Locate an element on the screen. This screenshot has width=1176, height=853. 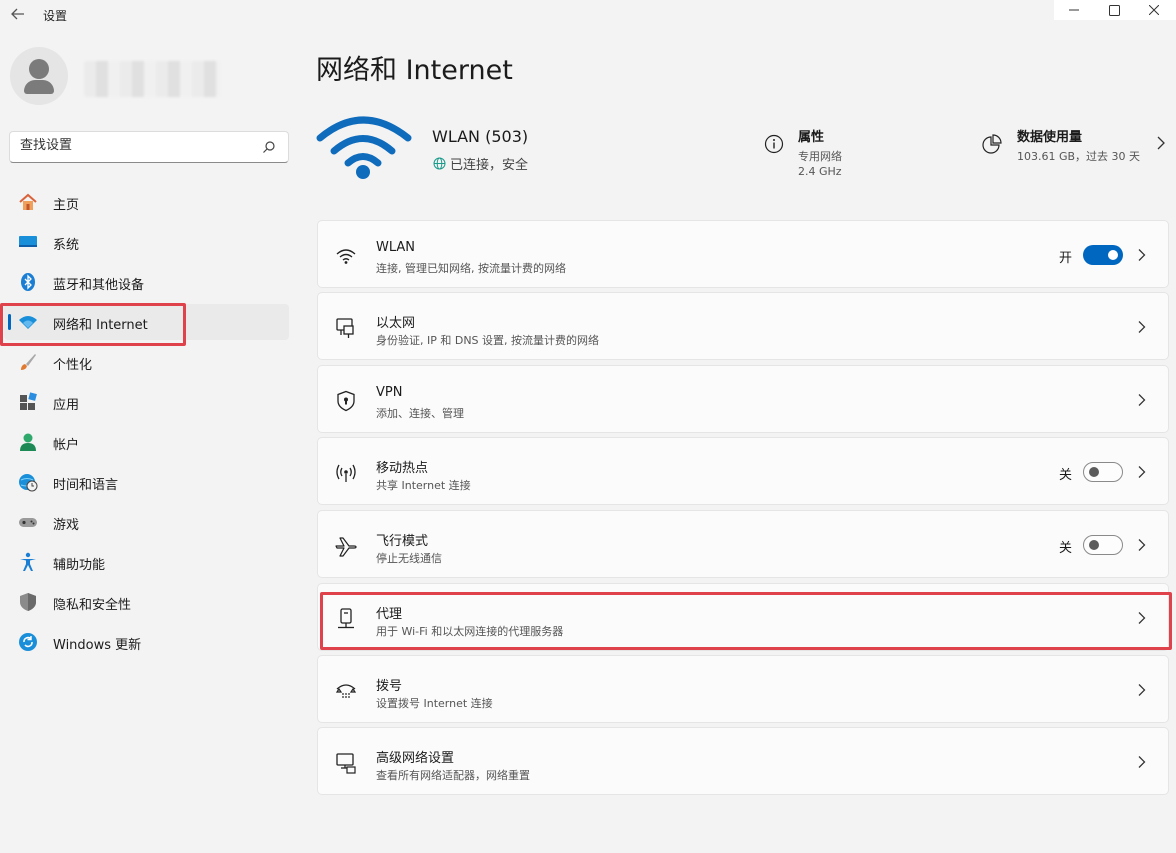
card-advanced-network-settings: 高级网络设置 查看所有网络适配器，网络重置 is located at coordinates (743, 761).